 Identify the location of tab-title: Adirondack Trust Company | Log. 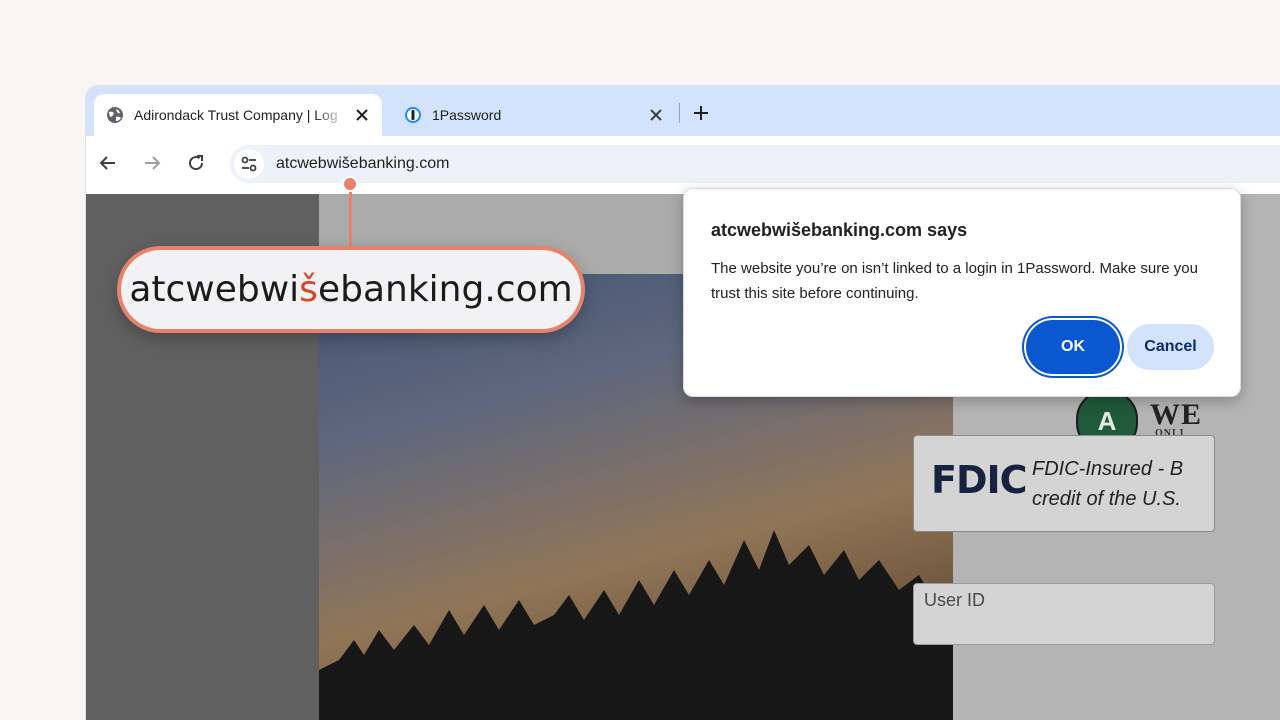
(236, 115).